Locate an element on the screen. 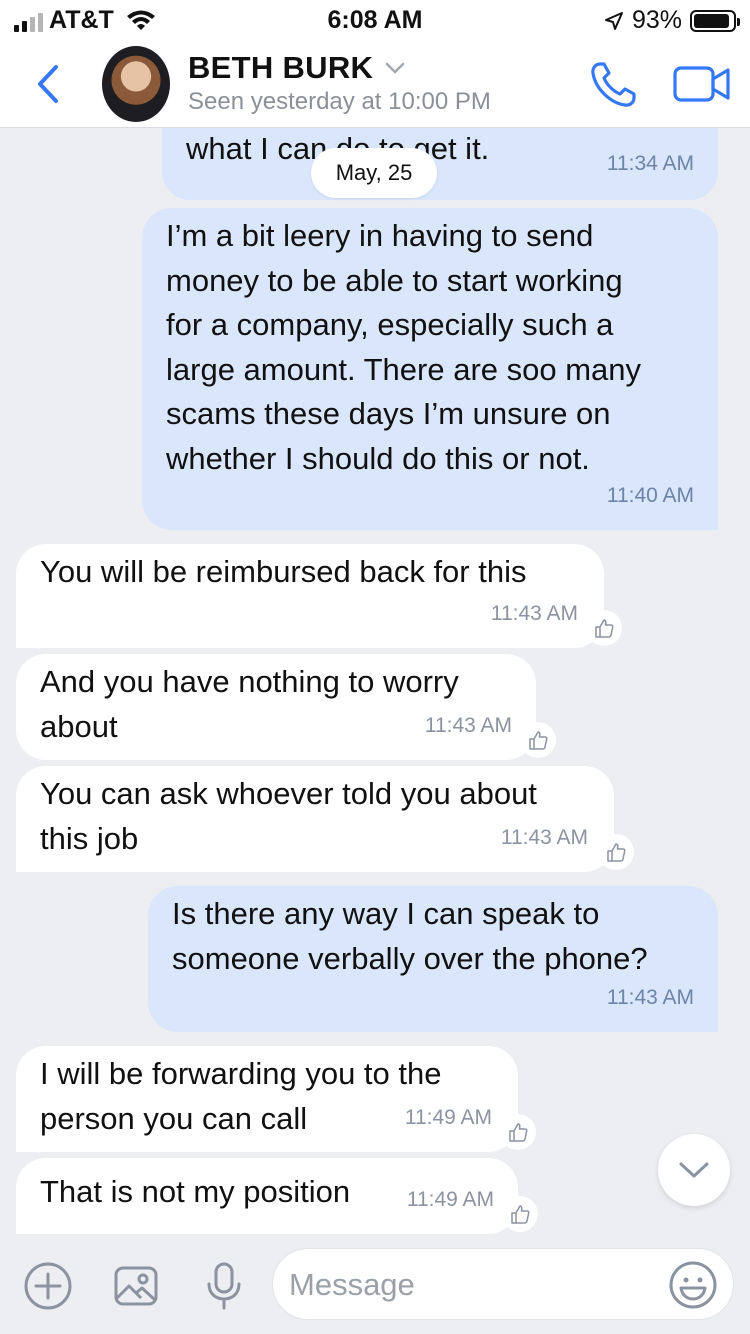  video-call-button is located at coordinates (702, 84).